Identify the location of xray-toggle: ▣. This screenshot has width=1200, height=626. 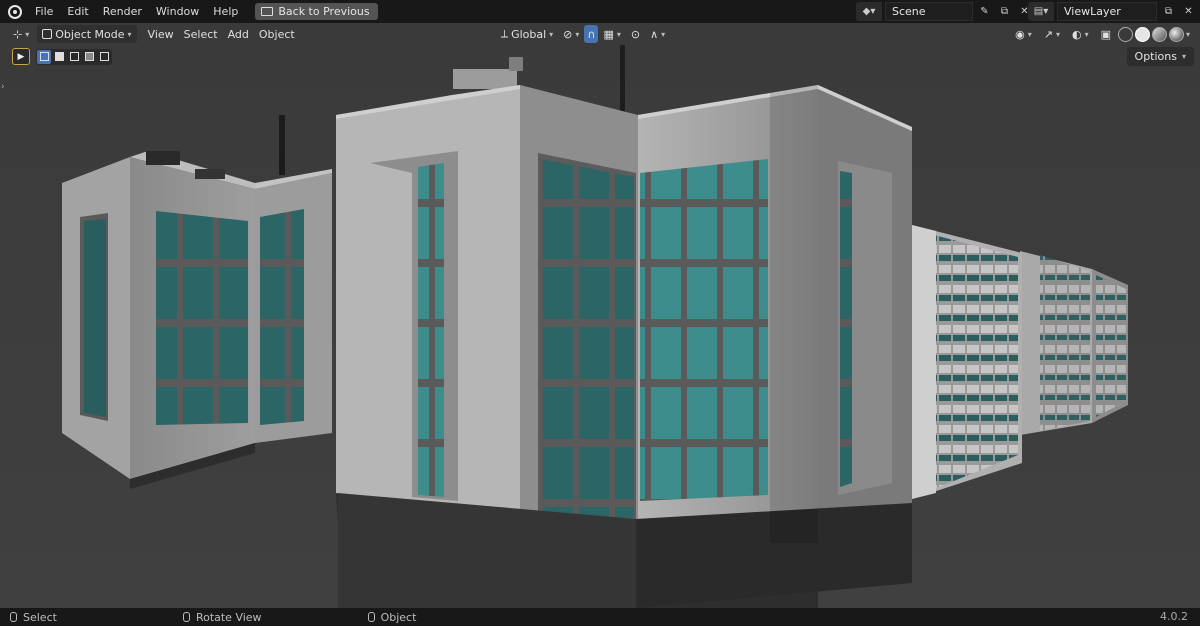
(1106, 34).